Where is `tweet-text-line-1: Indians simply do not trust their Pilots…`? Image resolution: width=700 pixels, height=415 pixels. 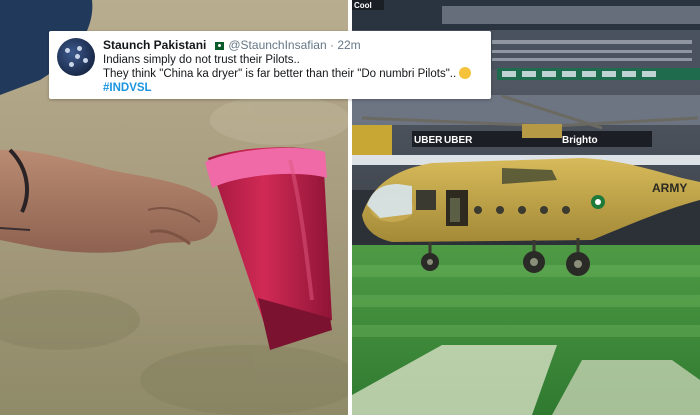 tweet-text-line-1: Indians simply do not trust their Pilots… is located at coordinates (201, 60).